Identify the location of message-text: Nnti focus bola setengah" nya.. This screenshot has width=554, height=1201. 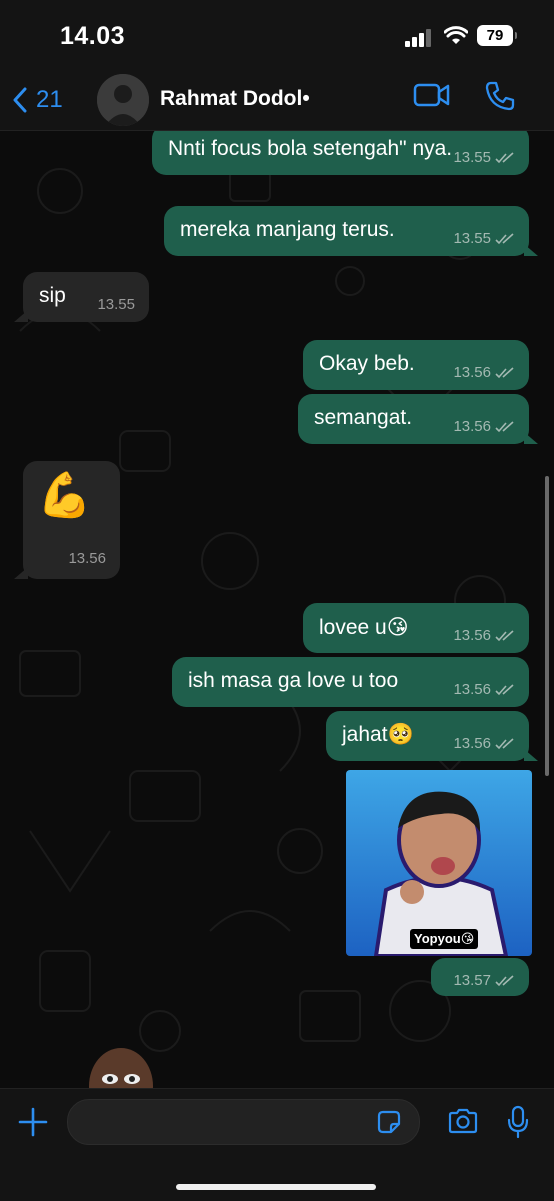
(310, 148).